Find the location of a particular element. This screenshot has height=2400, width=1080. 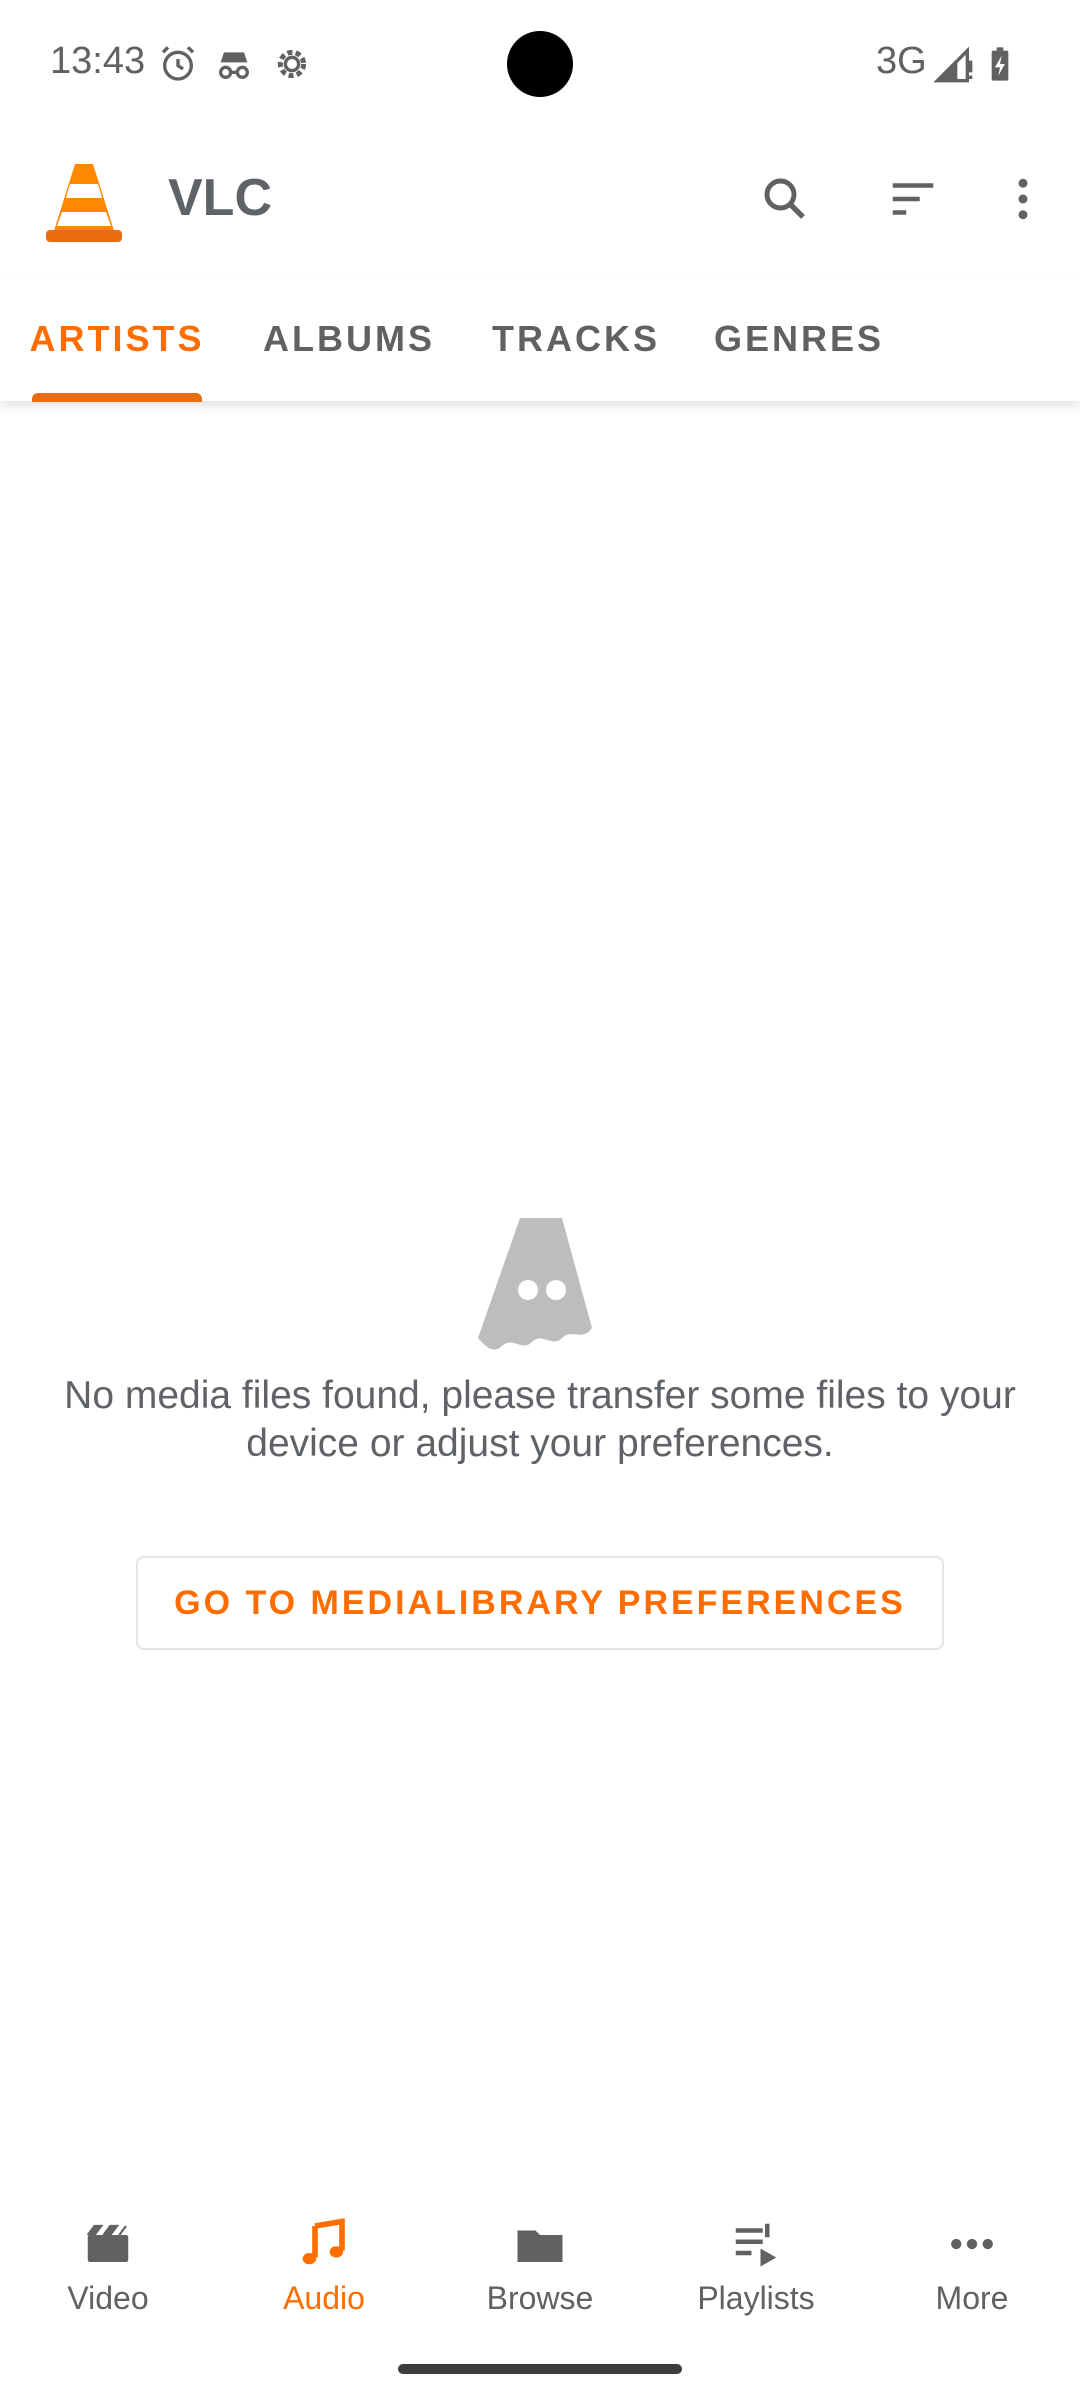

status-time: 13:43 is located at coordinates (98, 61).